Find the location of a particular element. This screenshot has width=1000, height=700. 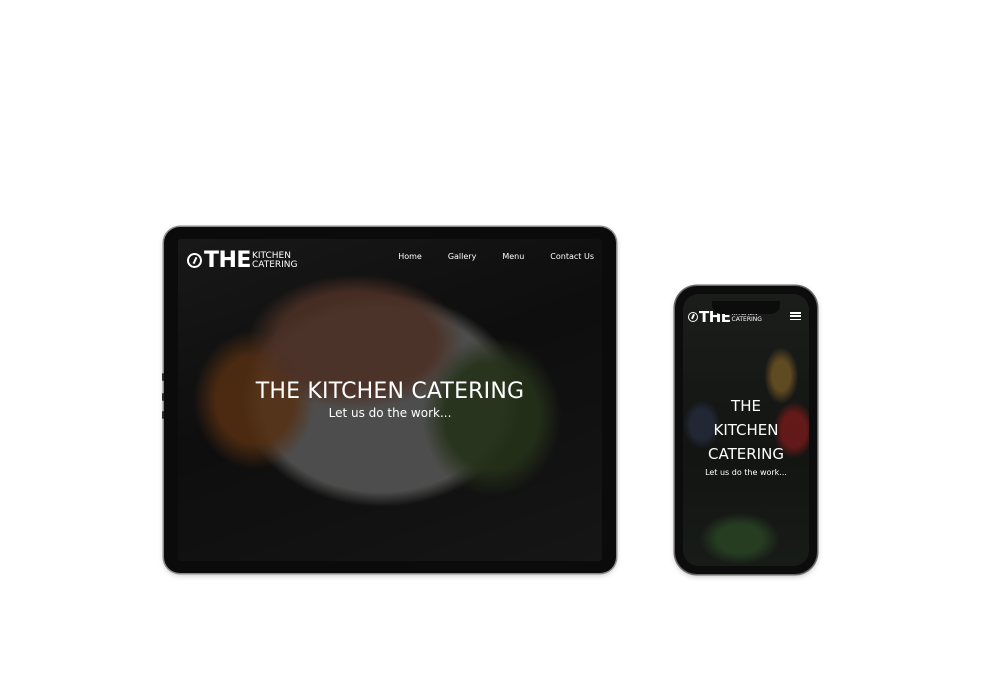

logo-the: THE is located at coordinates (227, 260).